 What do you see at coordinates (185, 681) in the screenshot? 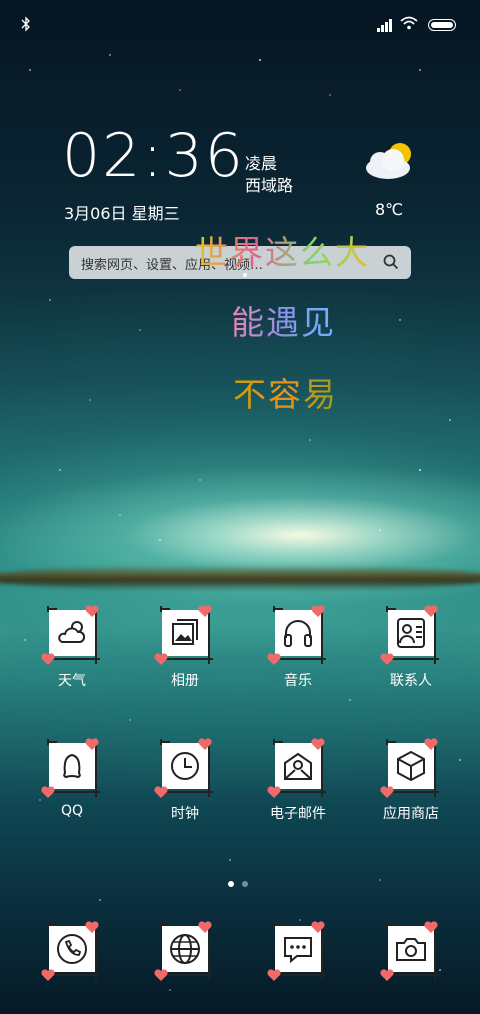
I see `app-label: 相册` at bounding box center [185, 681].